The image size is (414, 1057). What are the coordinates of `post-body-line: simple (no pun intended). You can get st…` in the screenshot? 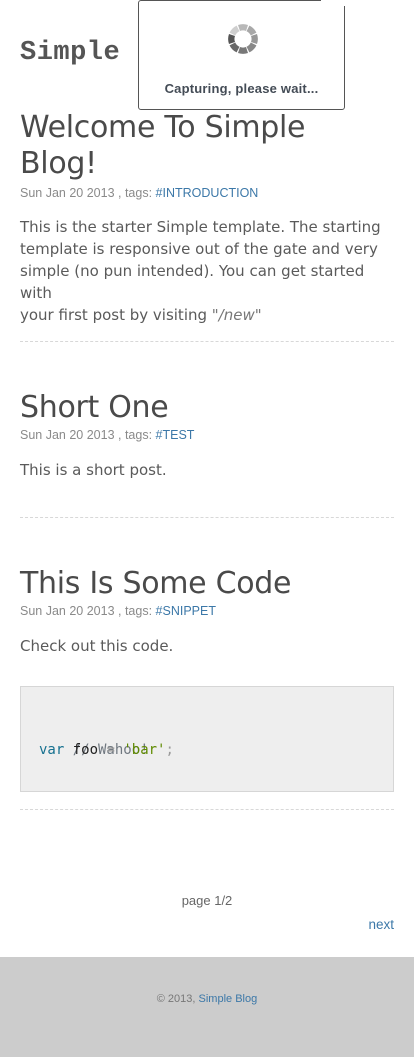 It's located at (192, 282).